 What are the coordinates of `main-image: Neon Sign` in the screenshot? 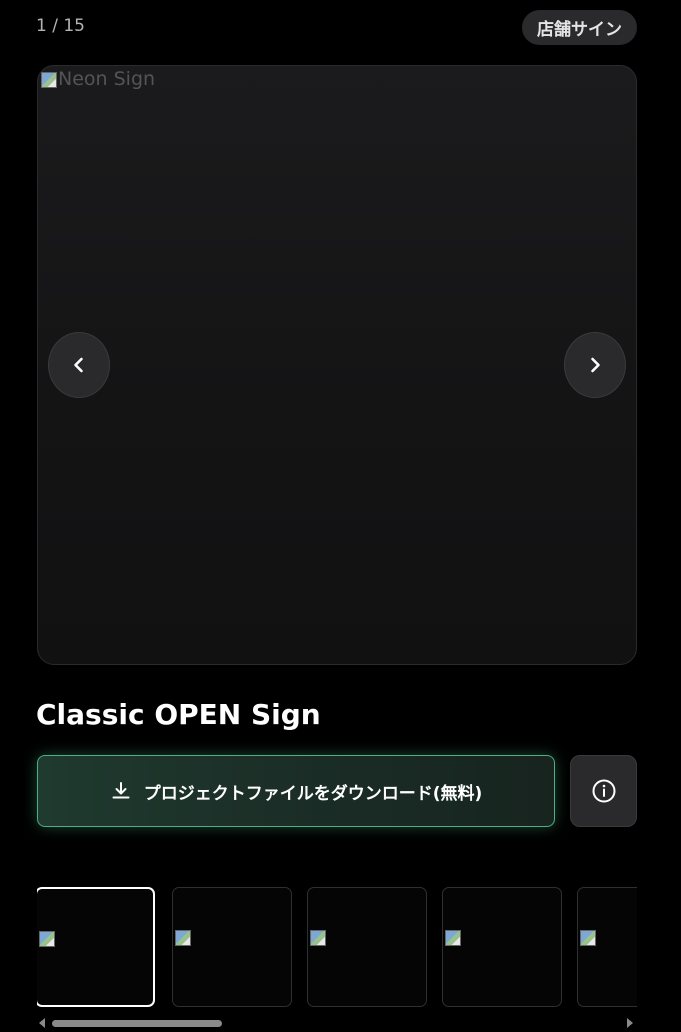 It's located at (97, 79).